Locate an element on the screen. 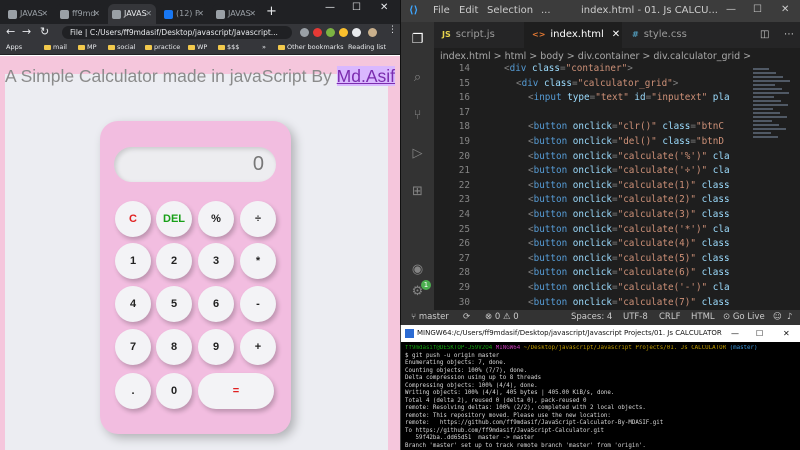 This screenshot has height=450, width=800. menu-selection: Selection is located at coordinates (510, 10).